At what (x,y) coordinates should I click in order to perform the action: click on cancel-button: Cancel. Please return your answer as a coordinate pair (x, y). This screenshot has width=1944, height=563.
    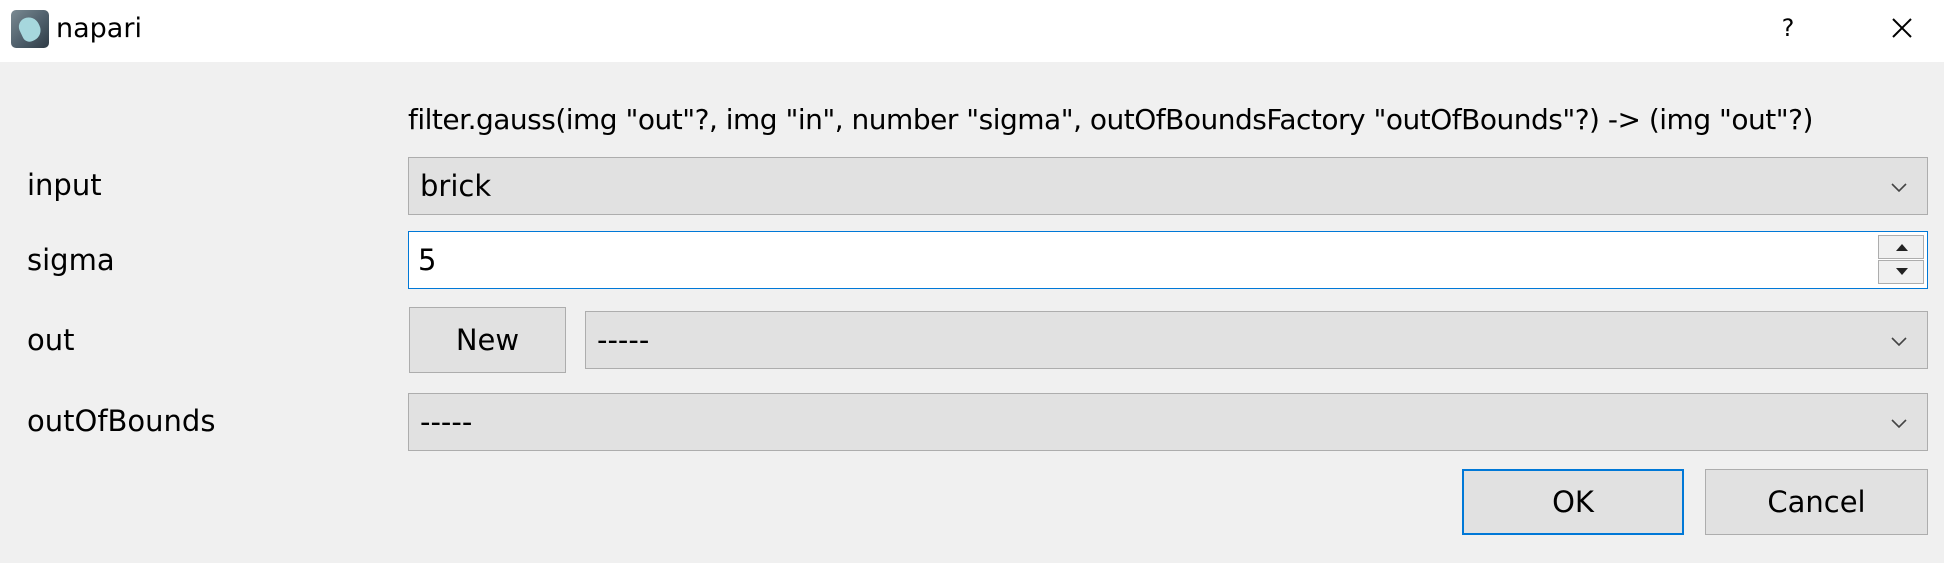
    Looking at the image, I should click on (1816, 502).